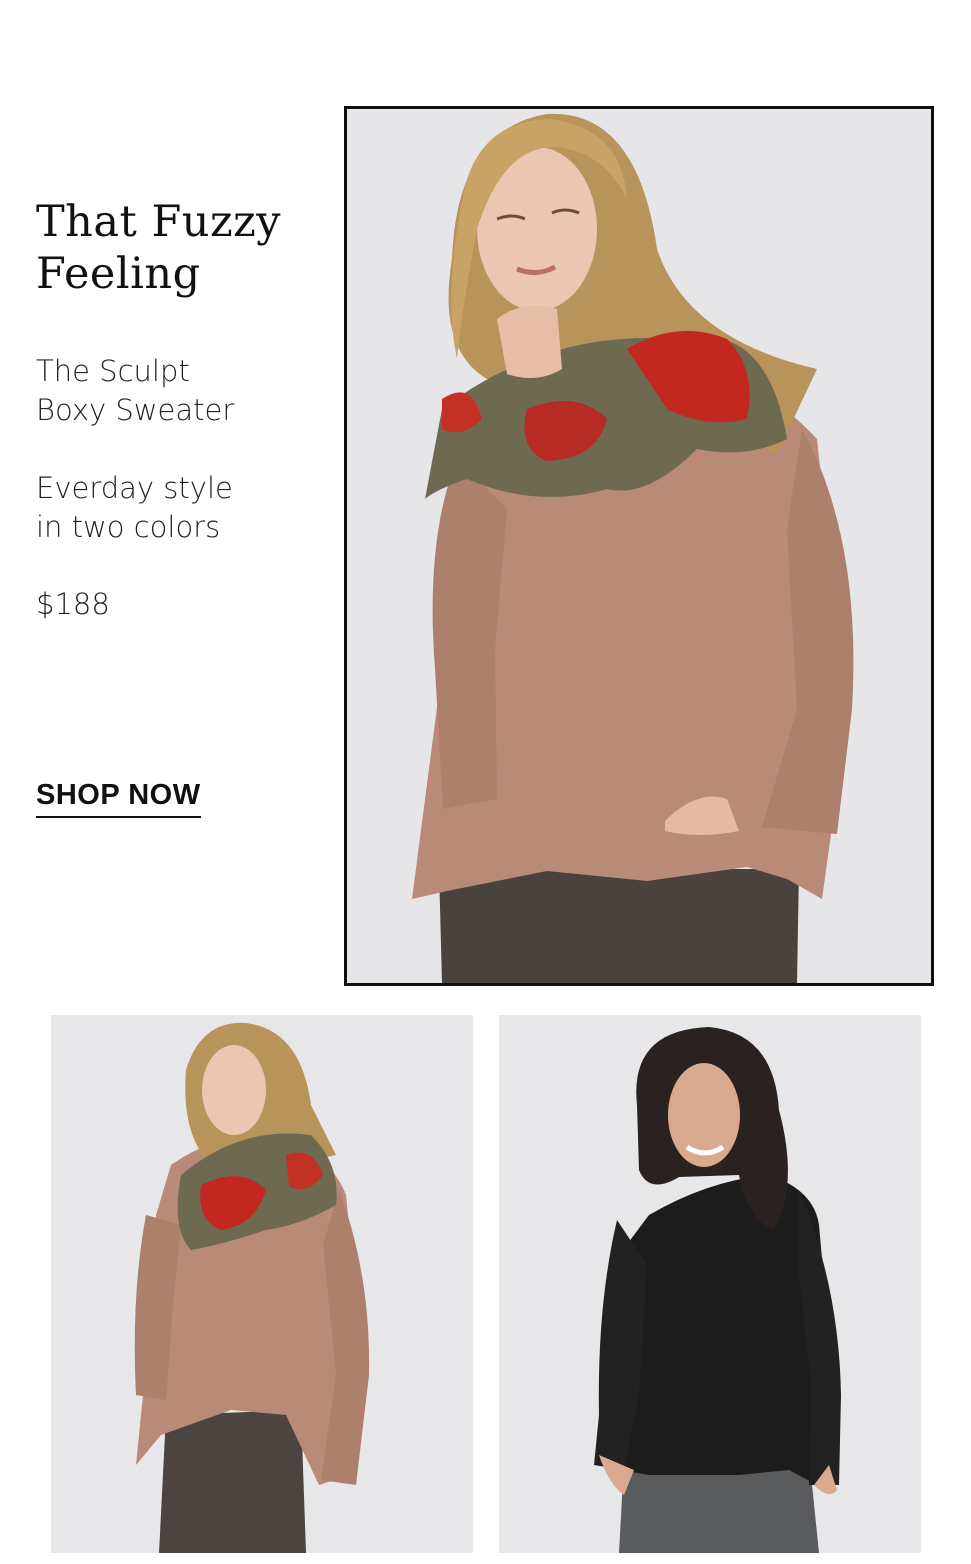 This screenshot has height=1564, width=971. What do you see at coordinates (118, 274) in the screenshot?
I see `headline-line-2: Feeling` at bounding box center [118, 274].